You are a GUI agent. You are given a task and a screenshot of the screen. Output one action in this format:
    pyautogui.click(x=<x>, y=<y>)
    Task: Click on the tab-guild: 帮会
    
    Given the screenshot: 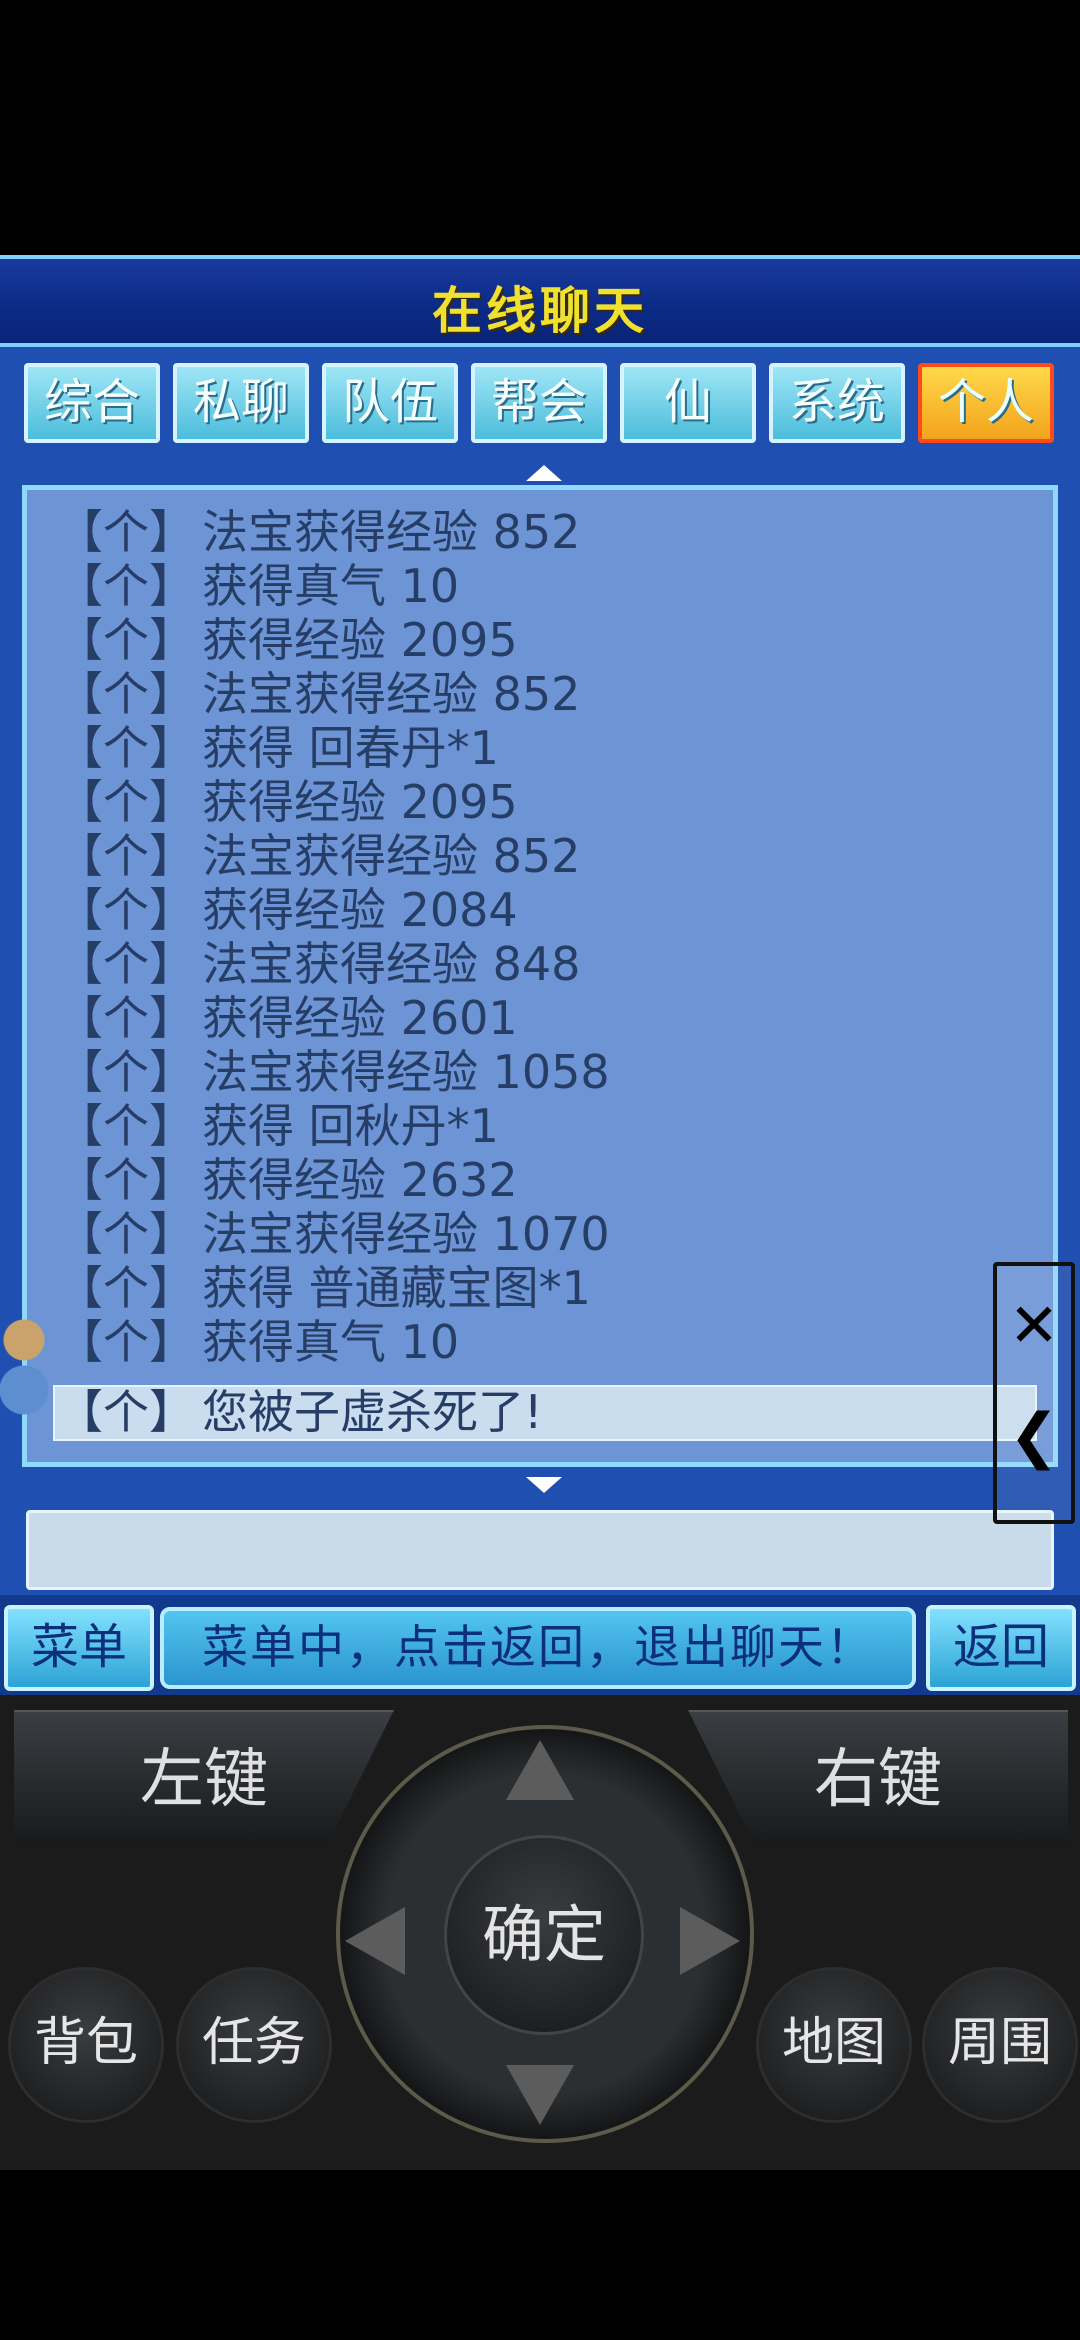 What is the action you would take?
    pyautogui.click(x=539, y=403)
    